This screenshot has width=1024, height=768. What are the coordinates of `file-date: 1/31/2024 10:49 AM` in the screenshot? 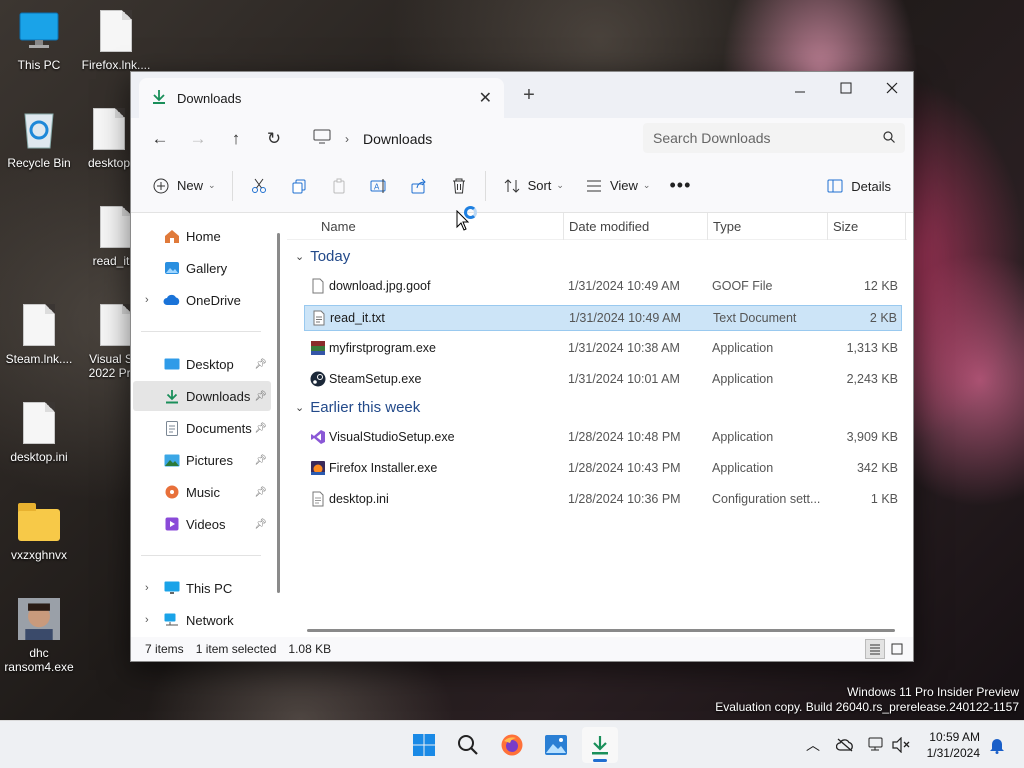 It's located at (624, 286).